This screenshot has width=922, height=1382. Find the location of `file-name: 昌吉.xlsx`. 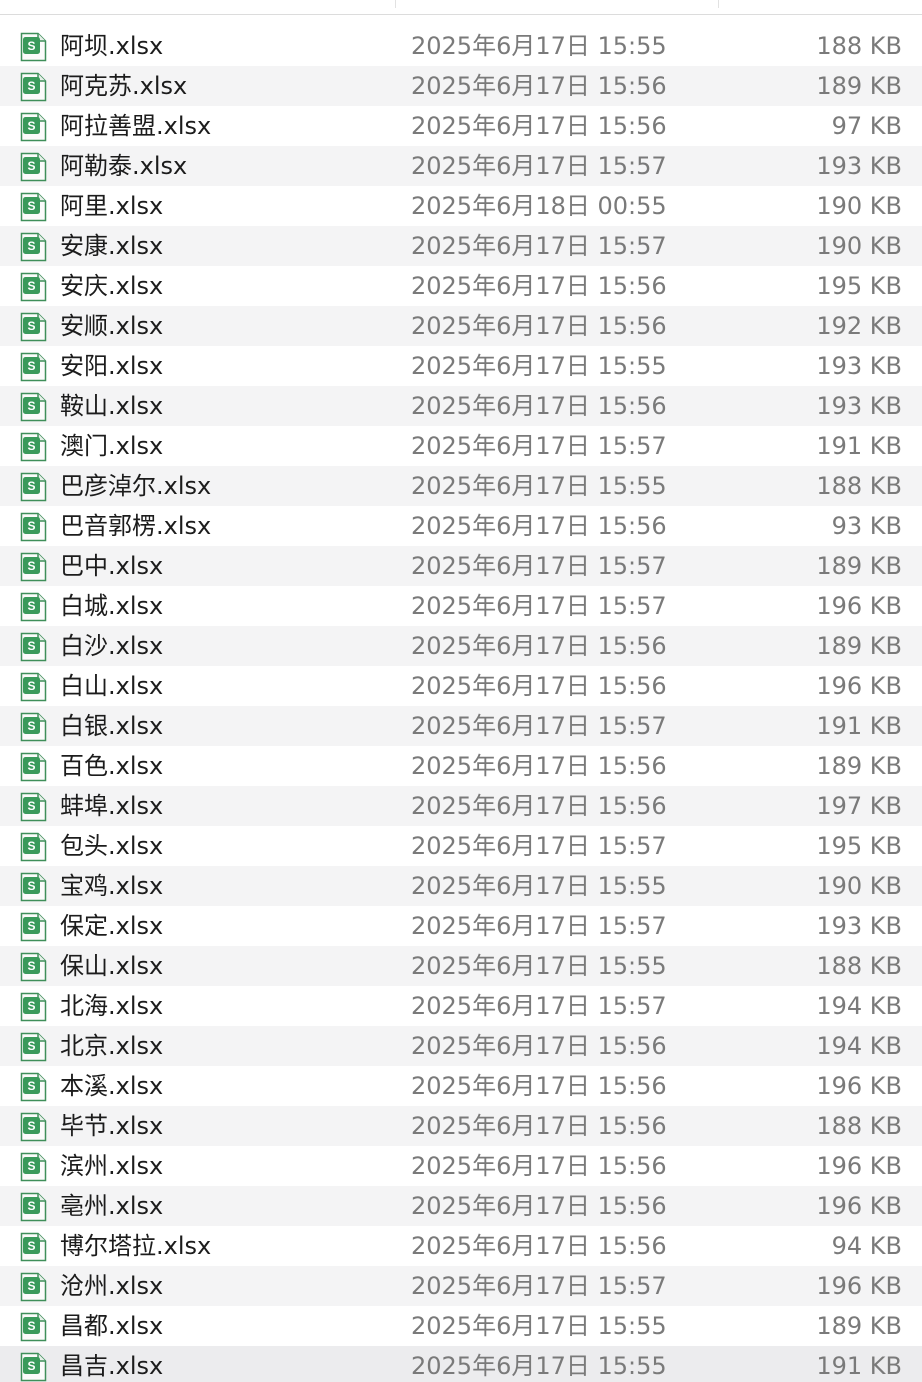

file-name: 昌吉.xlsx is located at coordinates (111, 1364).